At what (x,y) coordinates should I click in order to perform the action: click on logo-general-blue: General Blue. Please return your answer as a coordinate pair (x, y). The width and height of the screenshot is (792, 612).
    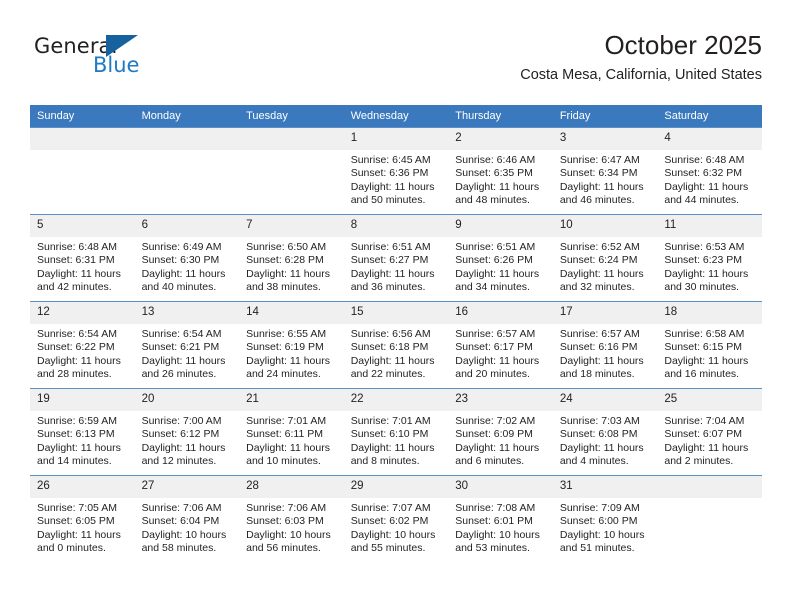
    Looking at the image, I should click on (139, 62).